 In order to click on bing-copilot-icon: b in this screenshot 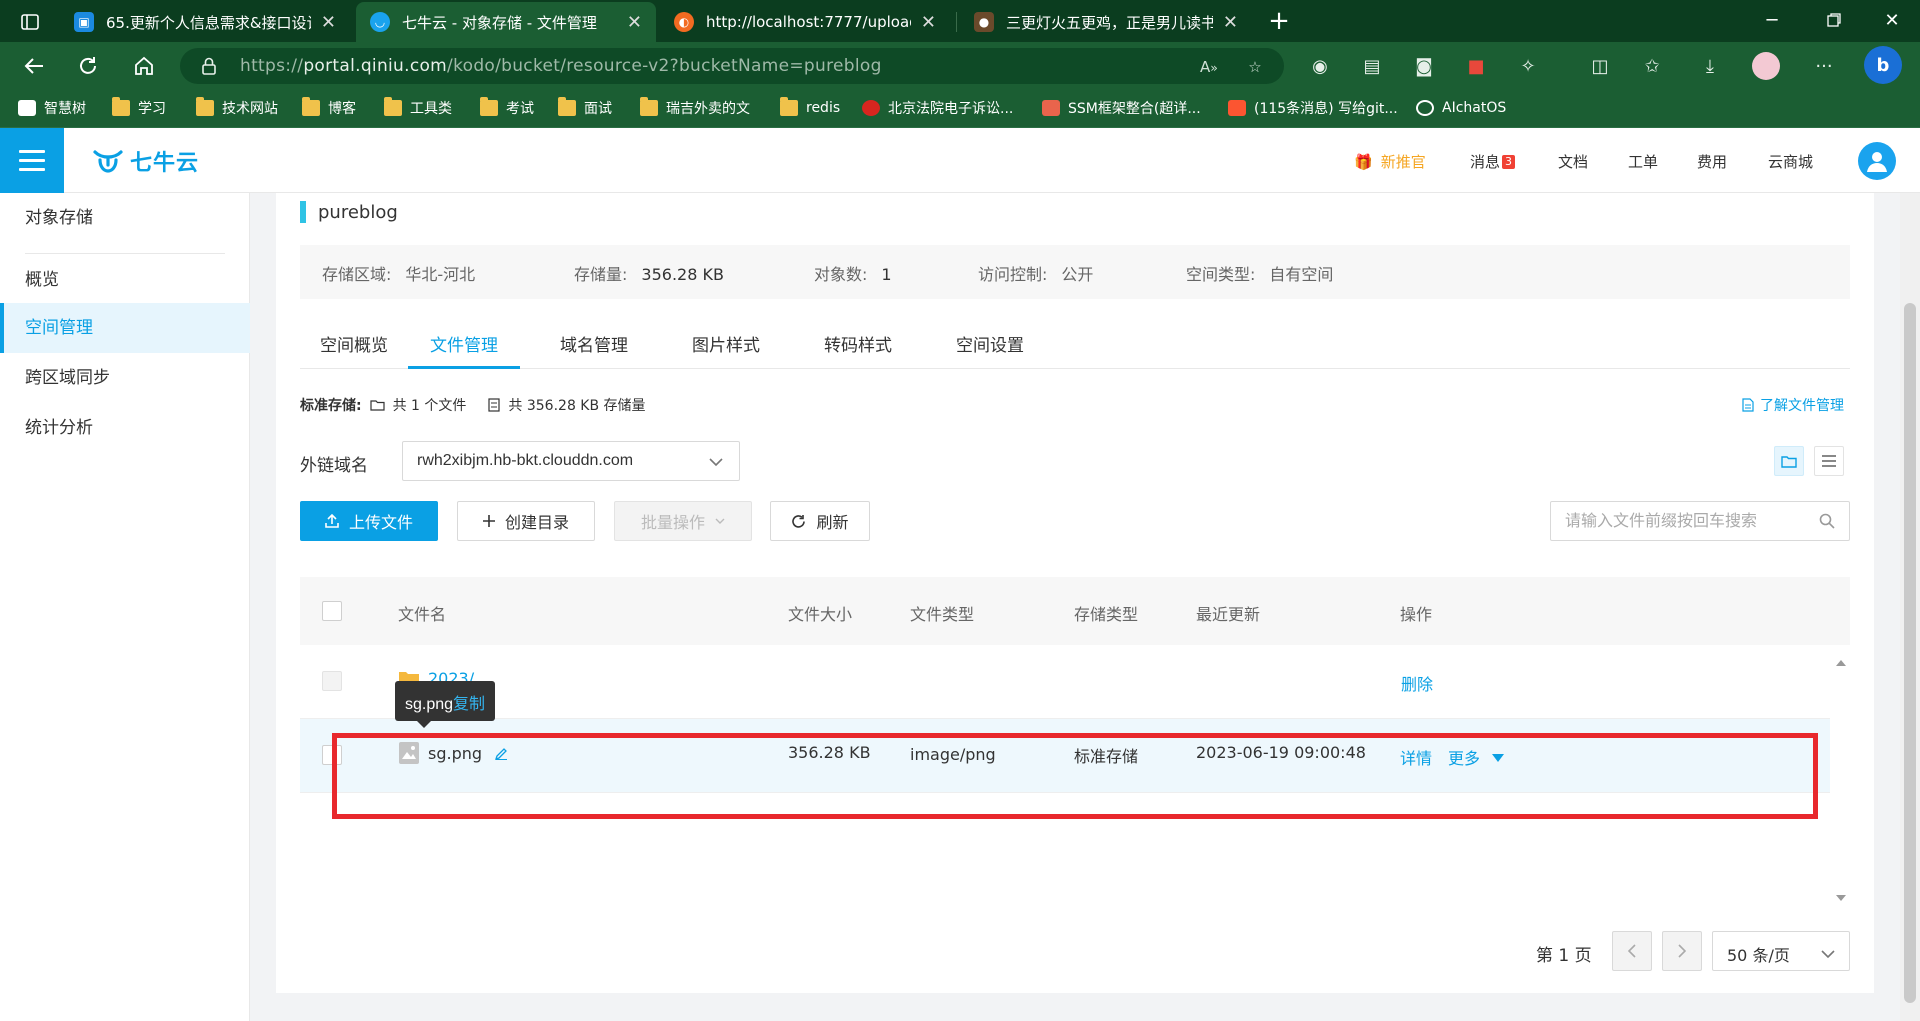, I will do `click(1883, 65)`.